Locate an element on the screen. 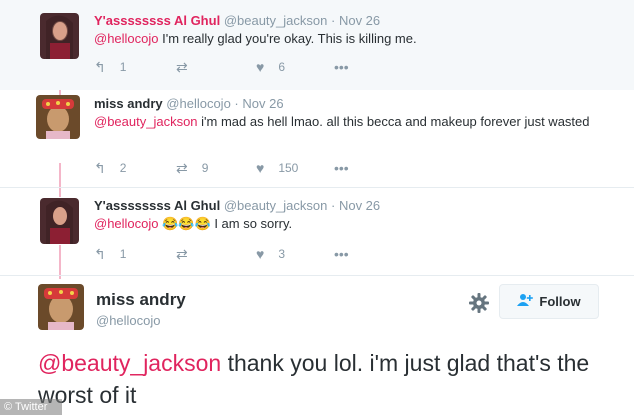 The width and height of the screenshot is (634, 415). follow-button: Follow is located at coordinates (549, 301).